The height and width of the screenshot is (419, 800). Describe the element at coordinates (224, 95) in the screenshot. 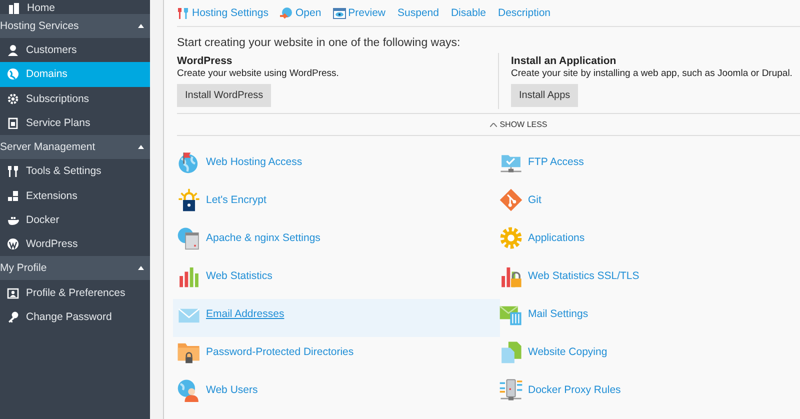

I see `install-button: Install WordPress` at that location.